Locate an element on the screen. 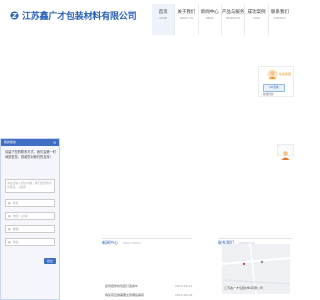 This screenshot has width=320, height=300. side-contact-widget is located at coordinates (285, 152).